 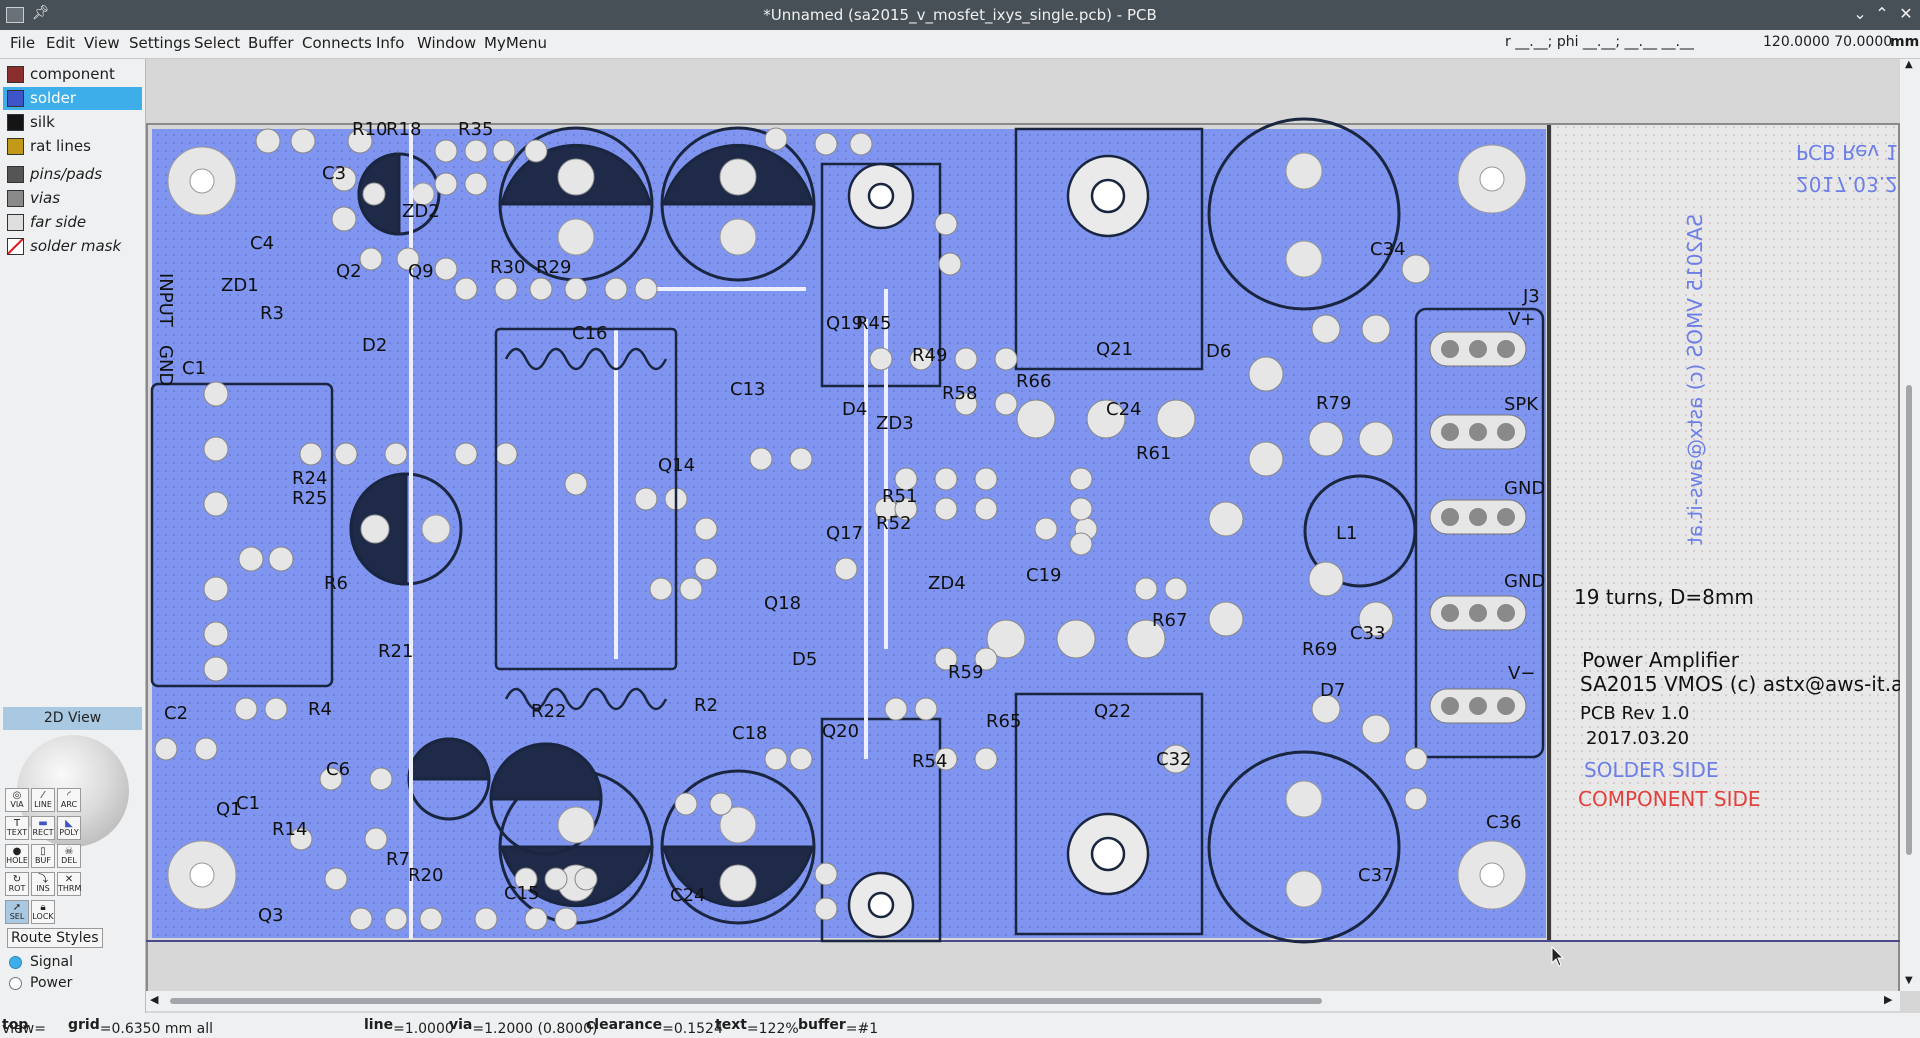 What do you see at coordinates (17, 800) in the screenshot?
I see `via-tool: ◎ VIA` at bounding box center [17, 800].